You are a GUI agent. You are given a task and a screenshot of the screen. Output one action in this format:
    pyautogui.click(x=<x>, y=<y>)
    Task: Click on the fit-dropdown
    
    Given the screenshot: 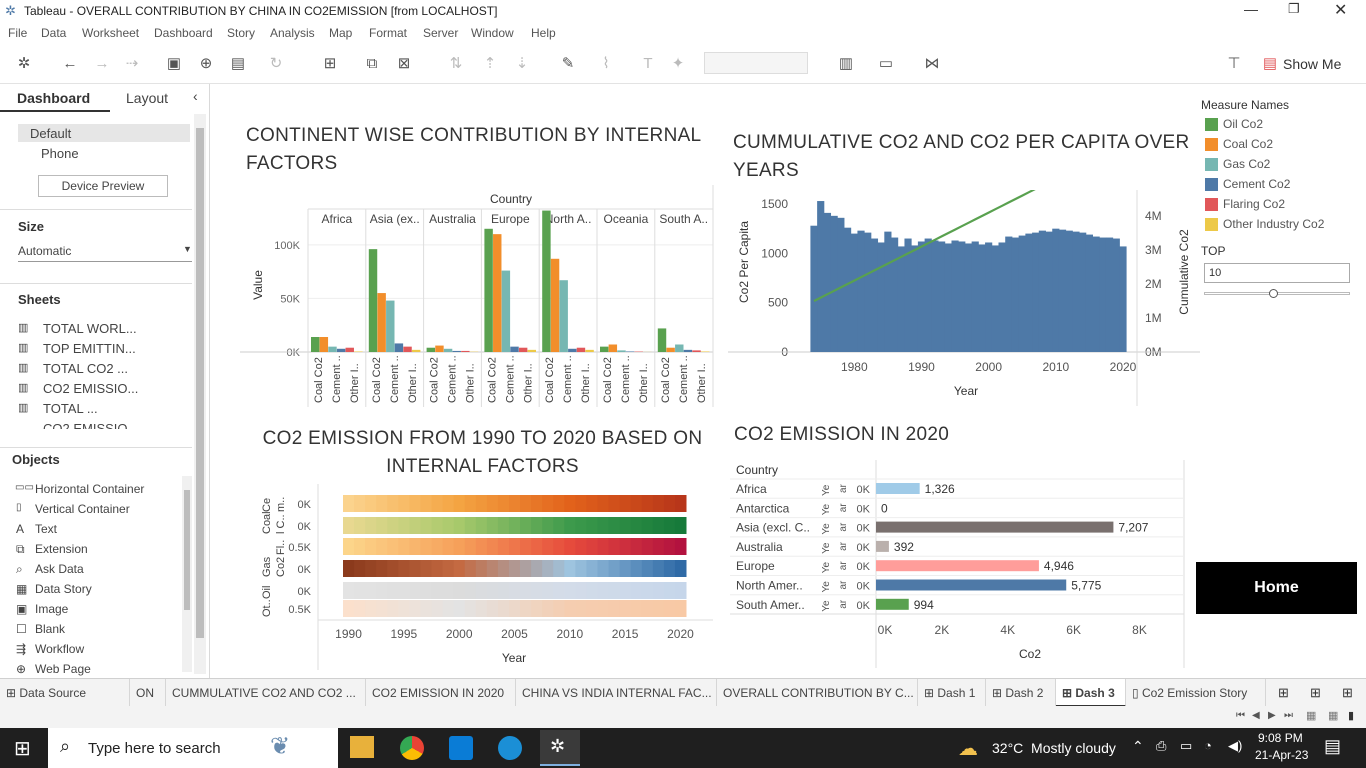 What is the action you would take?
    pyautogui.click(x=756, y=63)
    